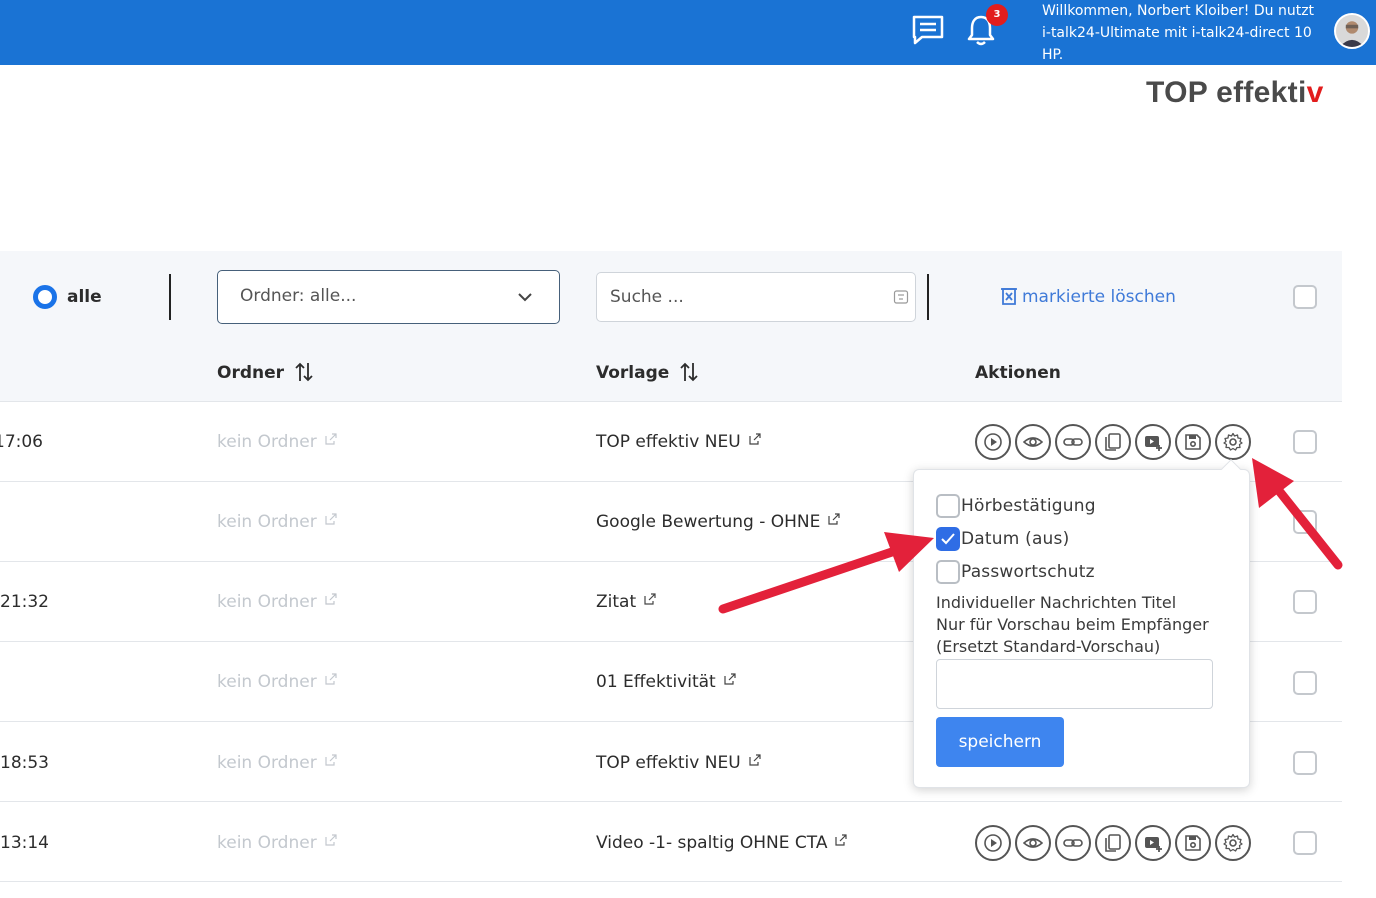 This screenshot has height=898, width=1376. I want to click on row-time: 17:06, so click(21, 442).